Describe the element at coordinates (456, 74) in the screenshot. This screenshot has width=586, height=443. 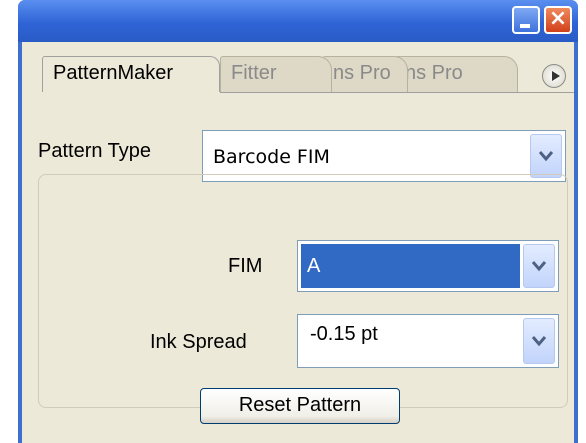
I see `tab-ns-pro-2: ns Pro` at that location.